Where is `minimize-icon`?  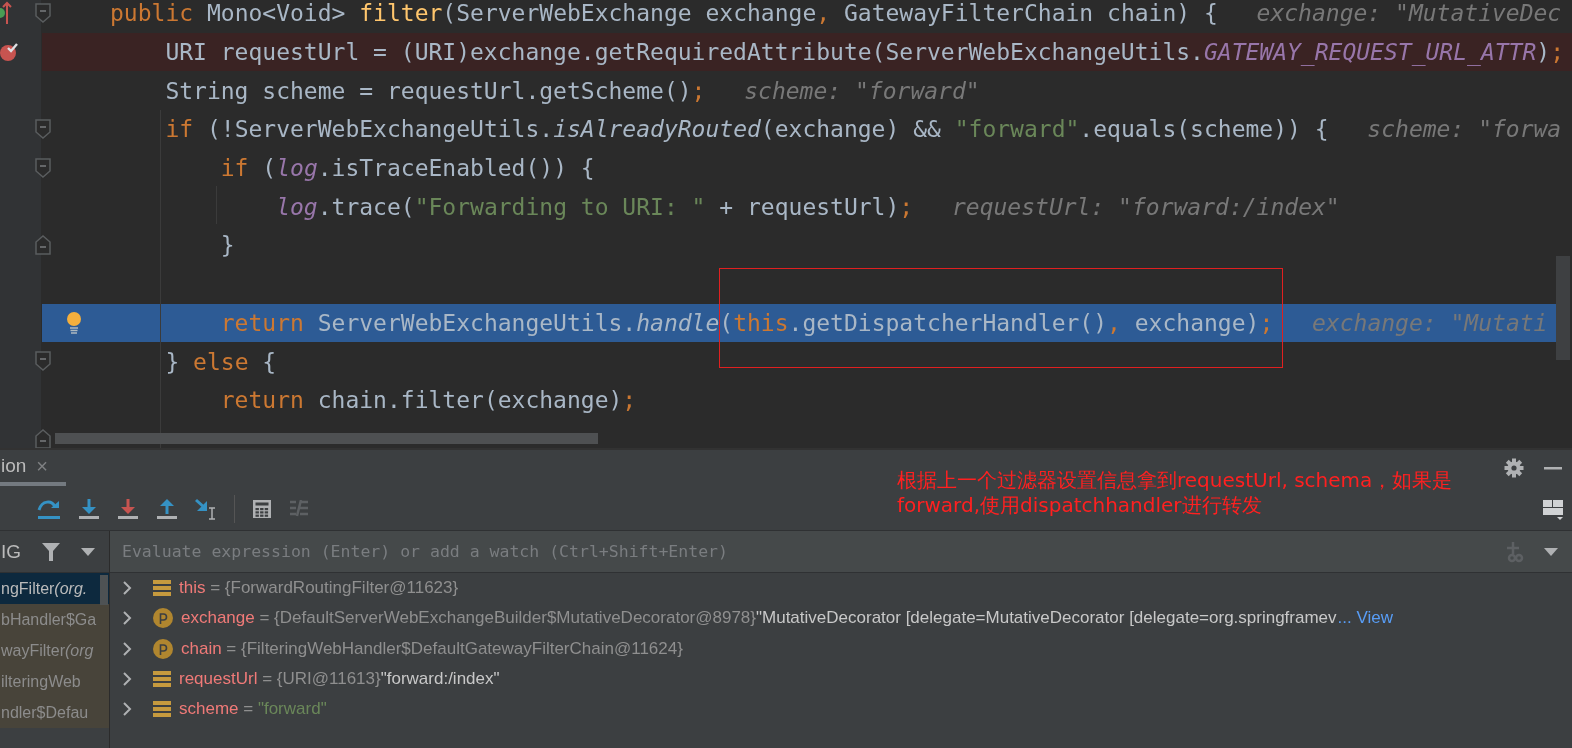
minimize-icon is located at coordinates (1553, 469).